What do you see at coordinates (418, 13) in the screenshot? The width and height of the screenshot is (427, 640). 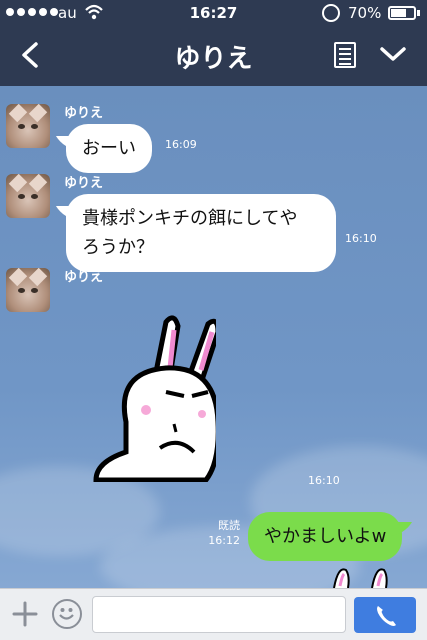 I see `battery-tip` at bounding box center [418, 13].